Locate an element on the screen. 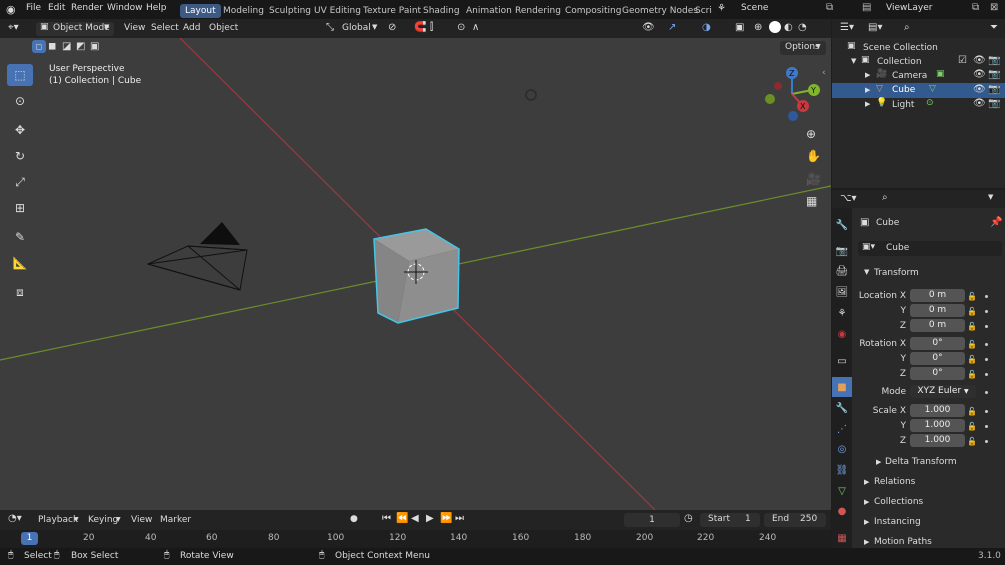 This screenshot has width=1005, height=565. search-icon: ⌕ is located at coordinates (885, 197).